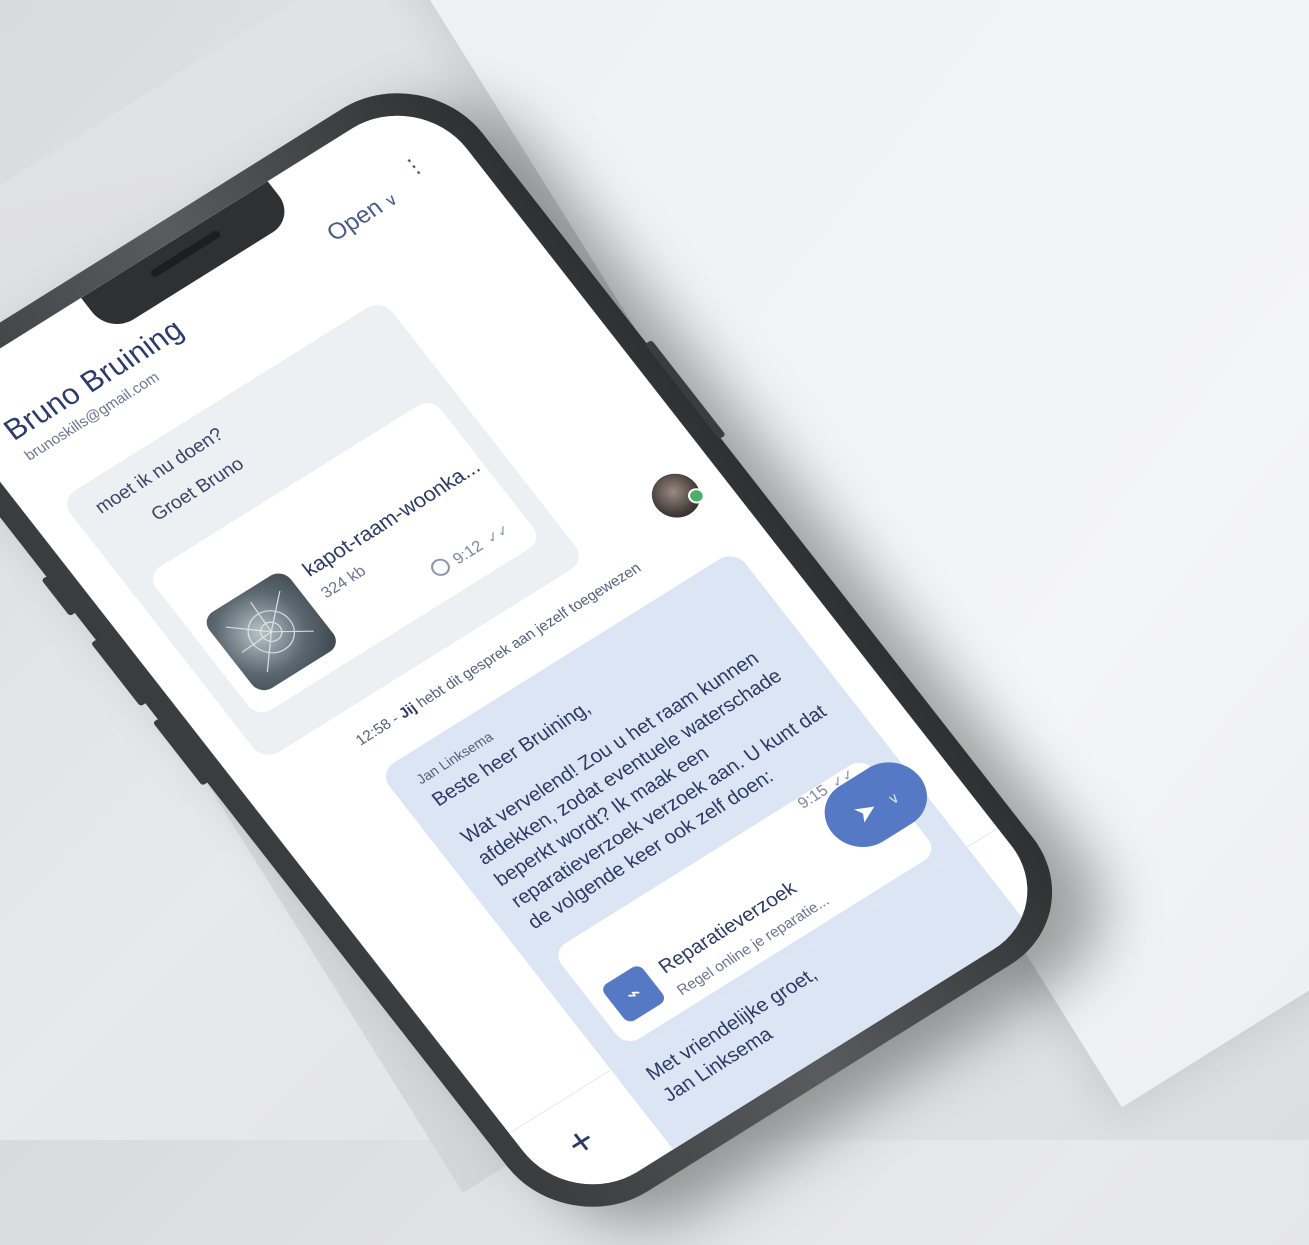  I want to click on message-timestamp: 9:12✓✓, so click(470, 550).